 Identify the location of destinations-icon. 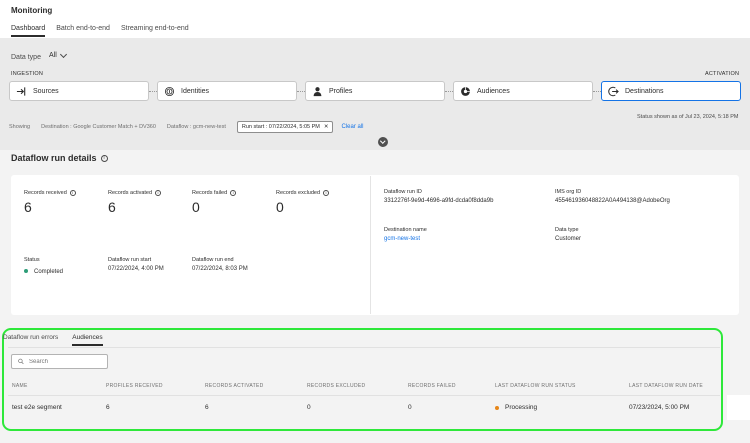
(613, 91).